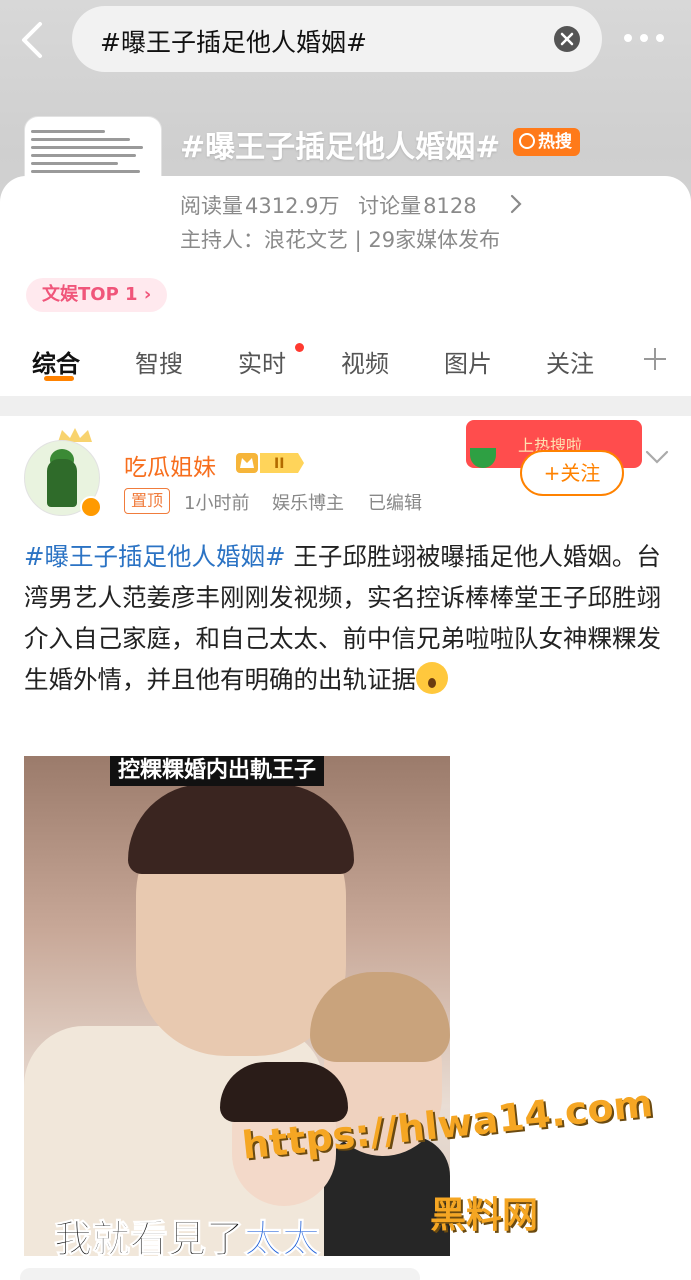 Image resolution: width=691 pixels, height=1280 pixels. I want to click on image-caption-top: 控粿粿婚内出軌王子, so click(217, 771).